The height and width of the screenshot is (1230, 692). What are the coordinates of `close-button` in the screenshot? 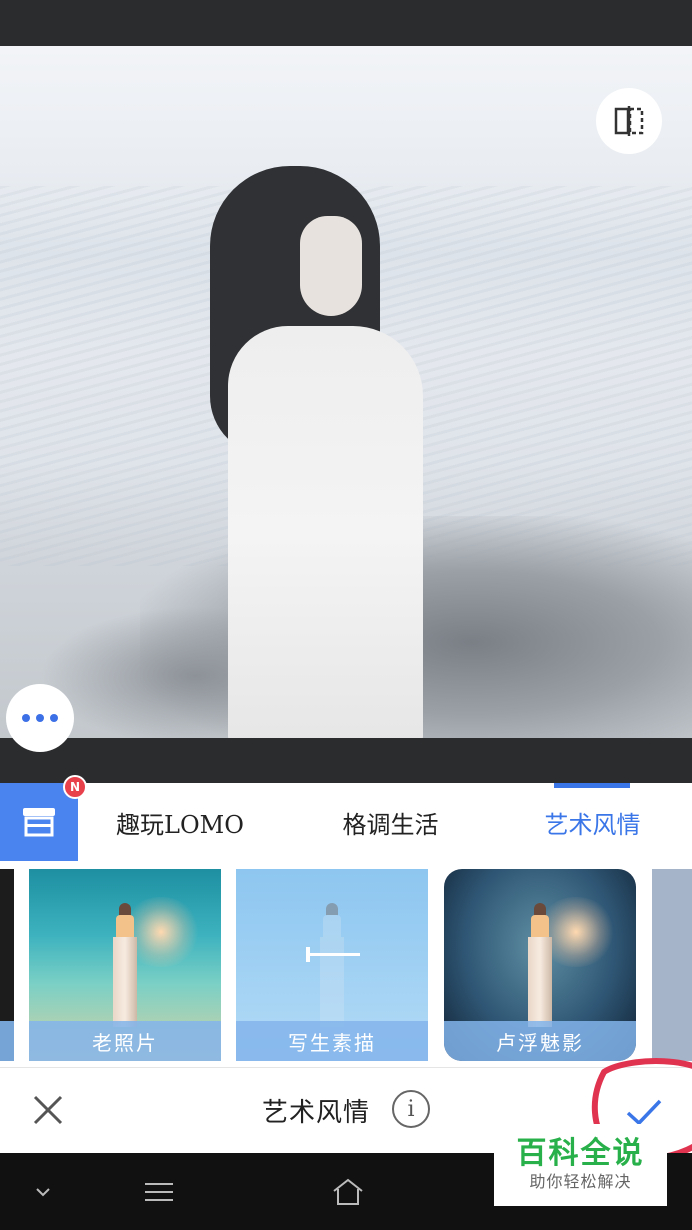 It's located at (48, 1110).